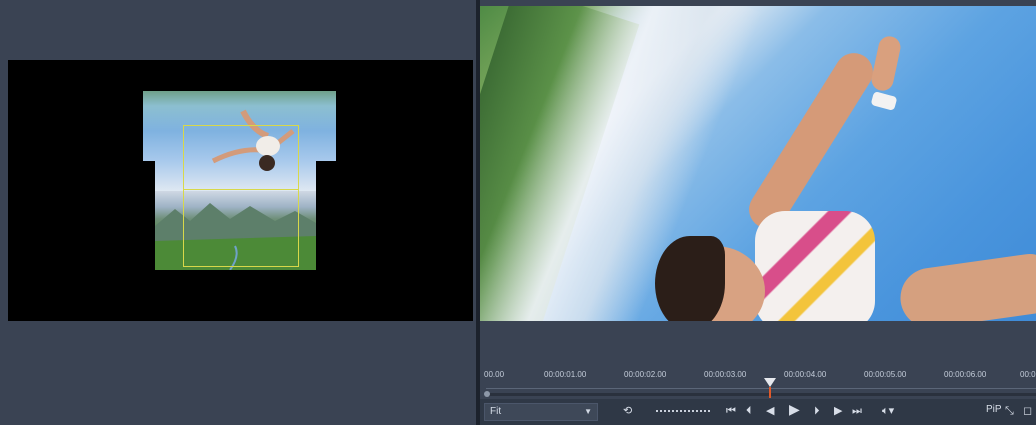  Describe the element at coordinates (857, 411) in the screenshot. I see `go-to-end-icon: ⏭` at that location.